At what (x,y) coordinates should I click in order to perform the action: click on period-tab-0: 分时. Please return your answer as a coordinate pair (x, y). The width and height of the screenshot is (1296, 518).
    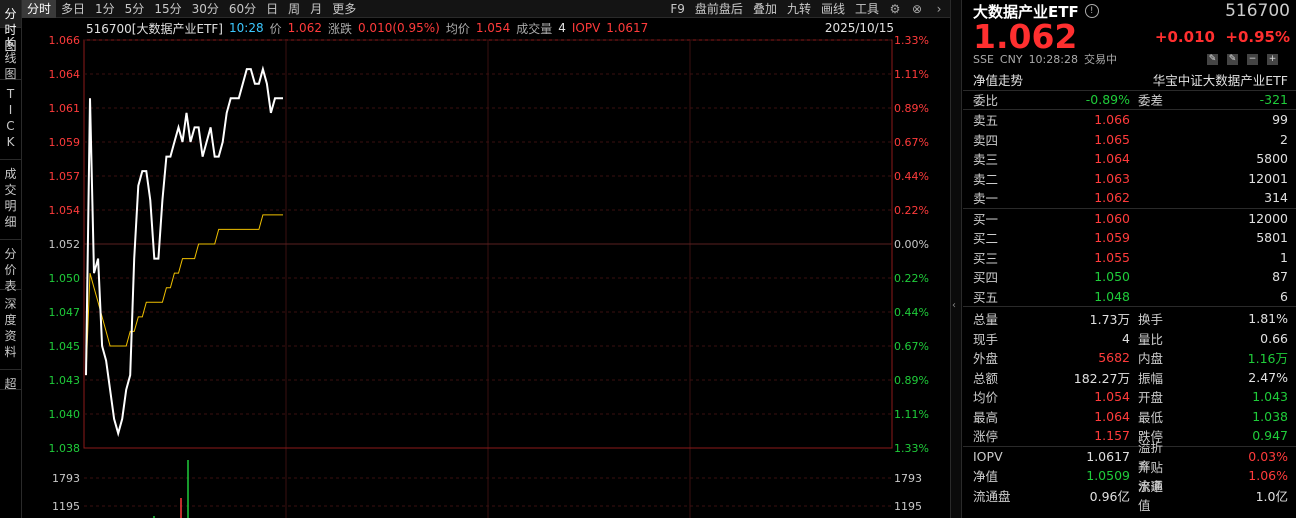
    Looking at the image, I should click on (39, 9).